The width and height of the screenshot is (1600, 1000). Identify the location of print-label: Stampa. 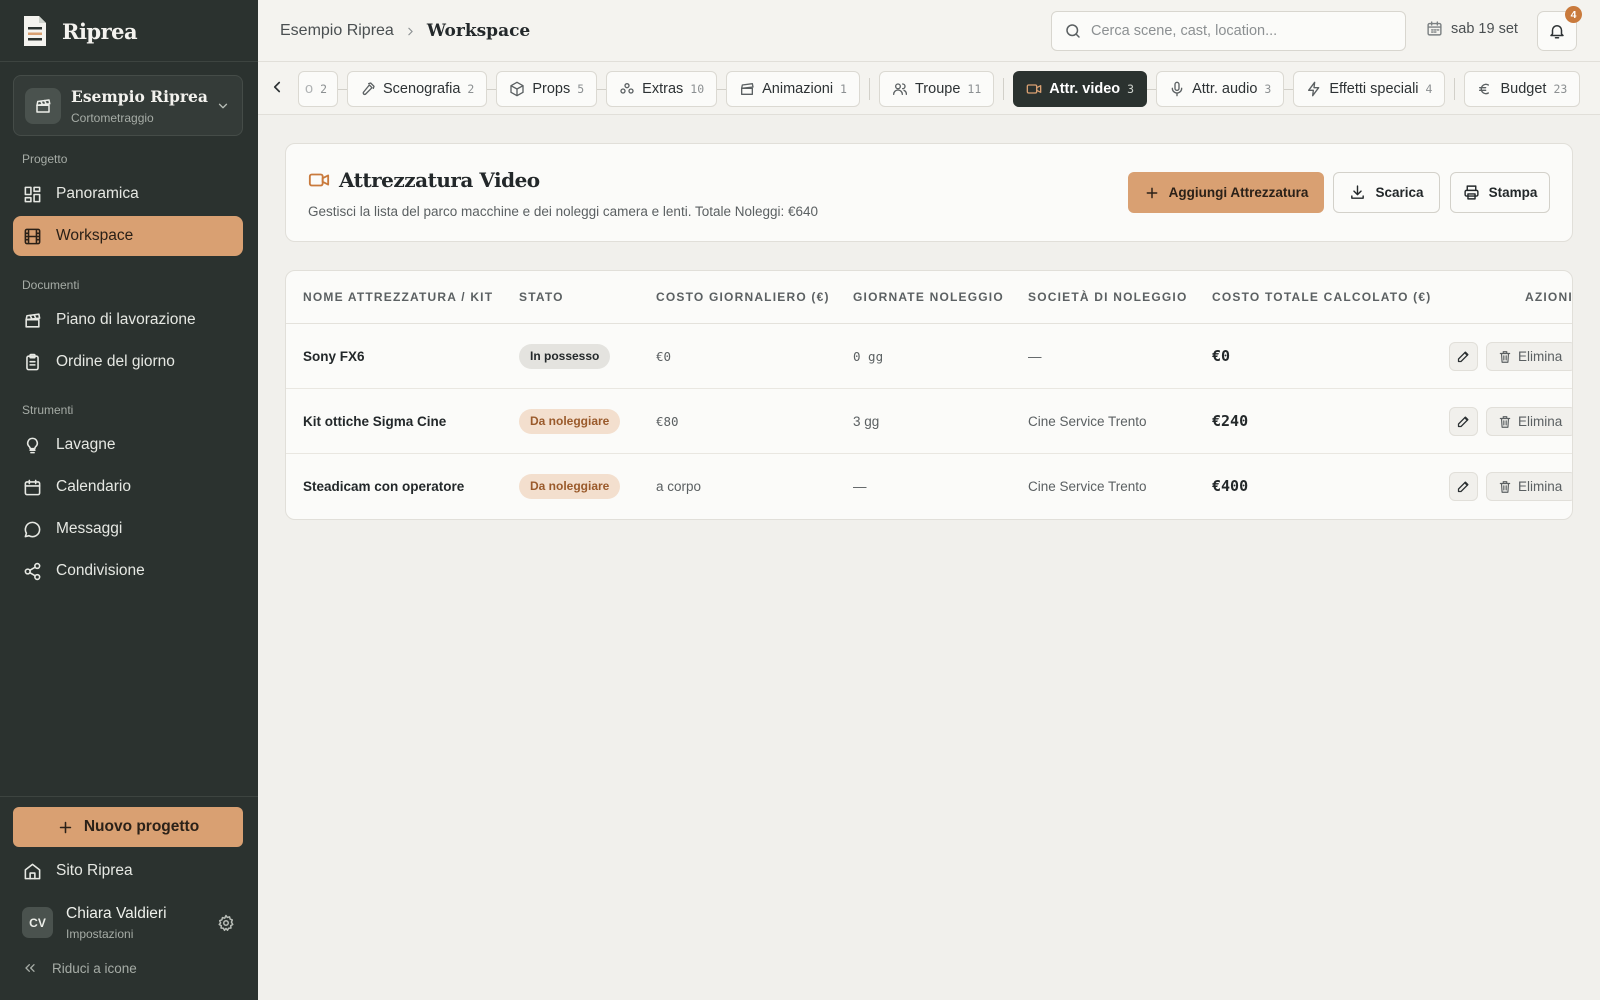
(1513, 192).